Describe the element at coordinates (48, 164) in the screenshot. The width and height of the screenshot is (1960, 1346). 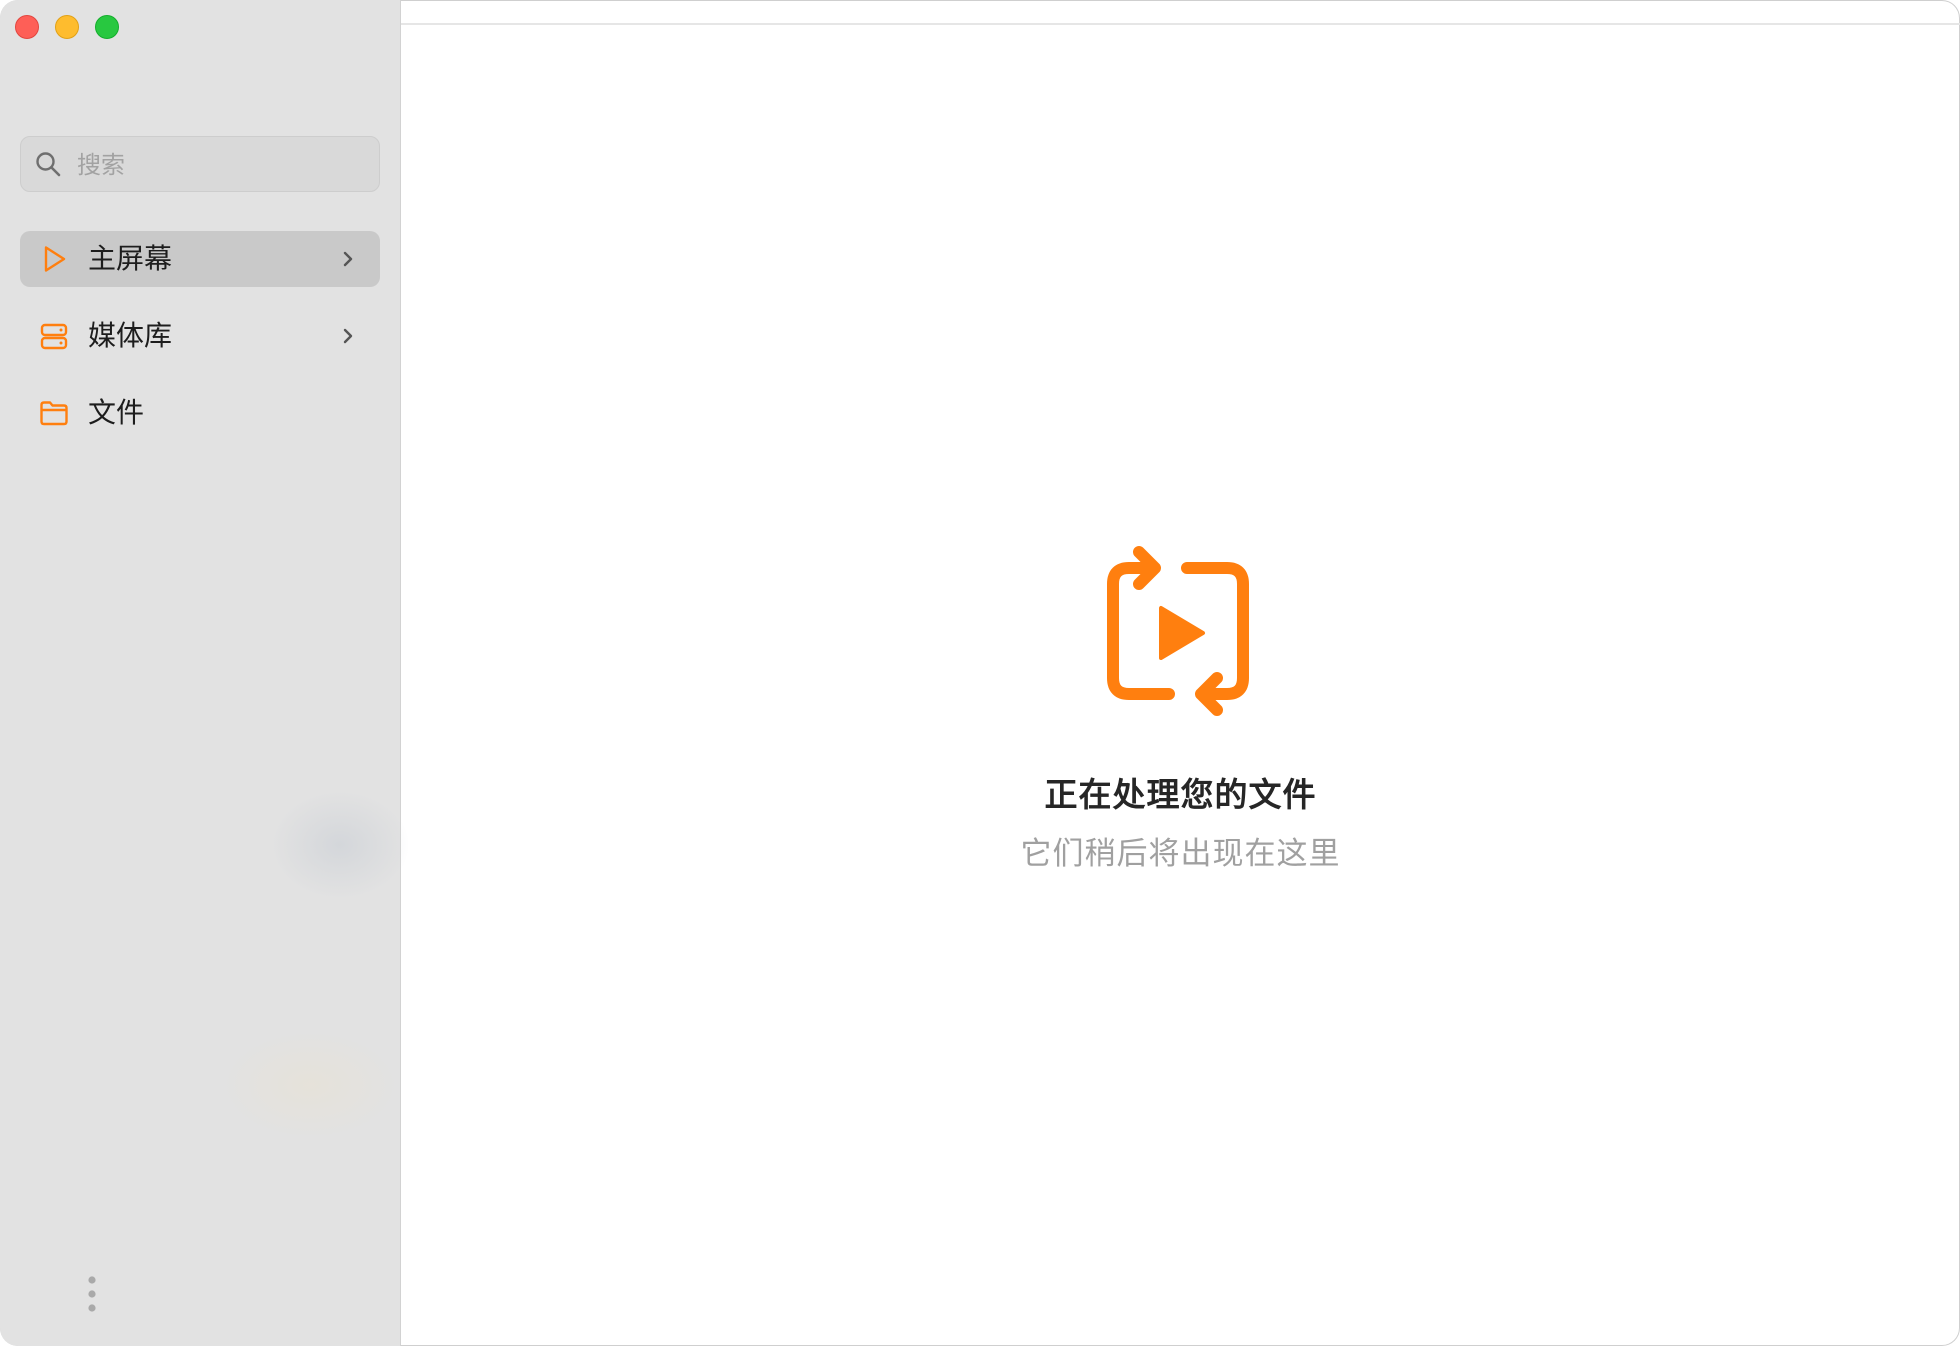
I see `search-icon` at that location.